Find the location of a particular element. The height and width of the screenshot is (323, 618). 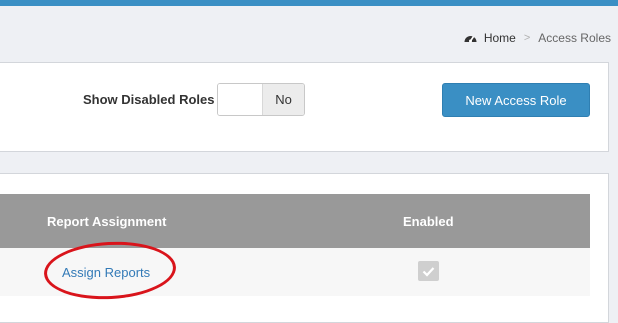

breadcrumb-home-link: Home is located at coordinates (500, 38).